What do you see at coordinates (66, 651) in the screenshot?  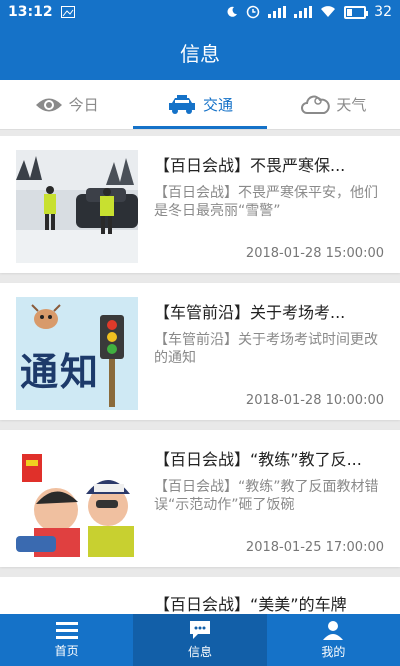 I see `nav-home-label: 首页` at bounding box center [66, 651].